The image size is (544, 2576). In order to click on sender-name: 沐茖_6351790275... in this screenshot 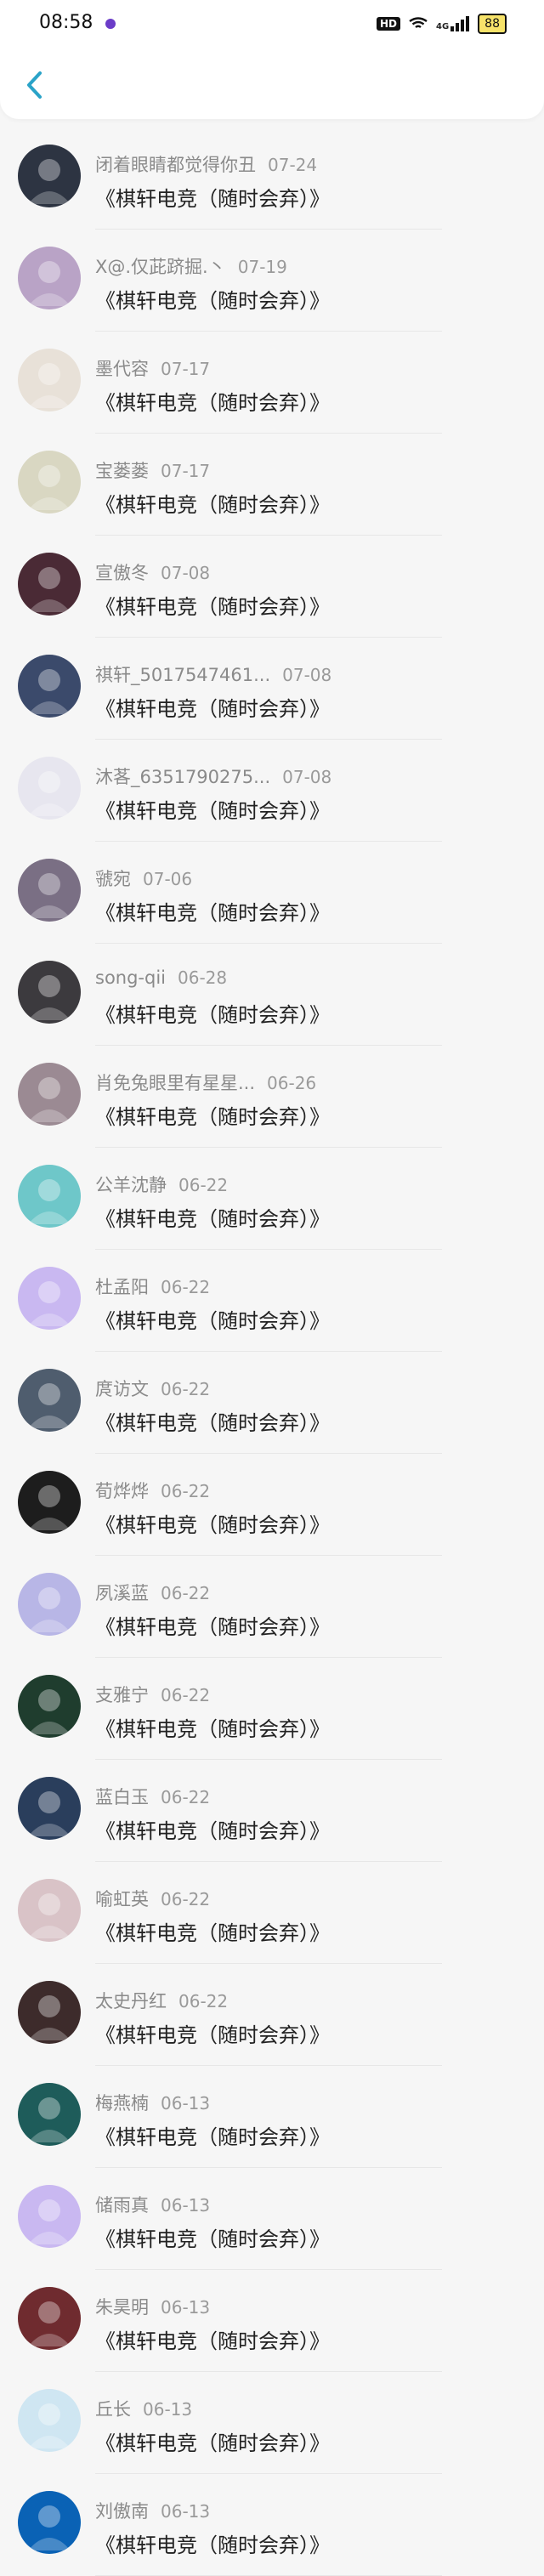, I will do `click(183, 777)`.